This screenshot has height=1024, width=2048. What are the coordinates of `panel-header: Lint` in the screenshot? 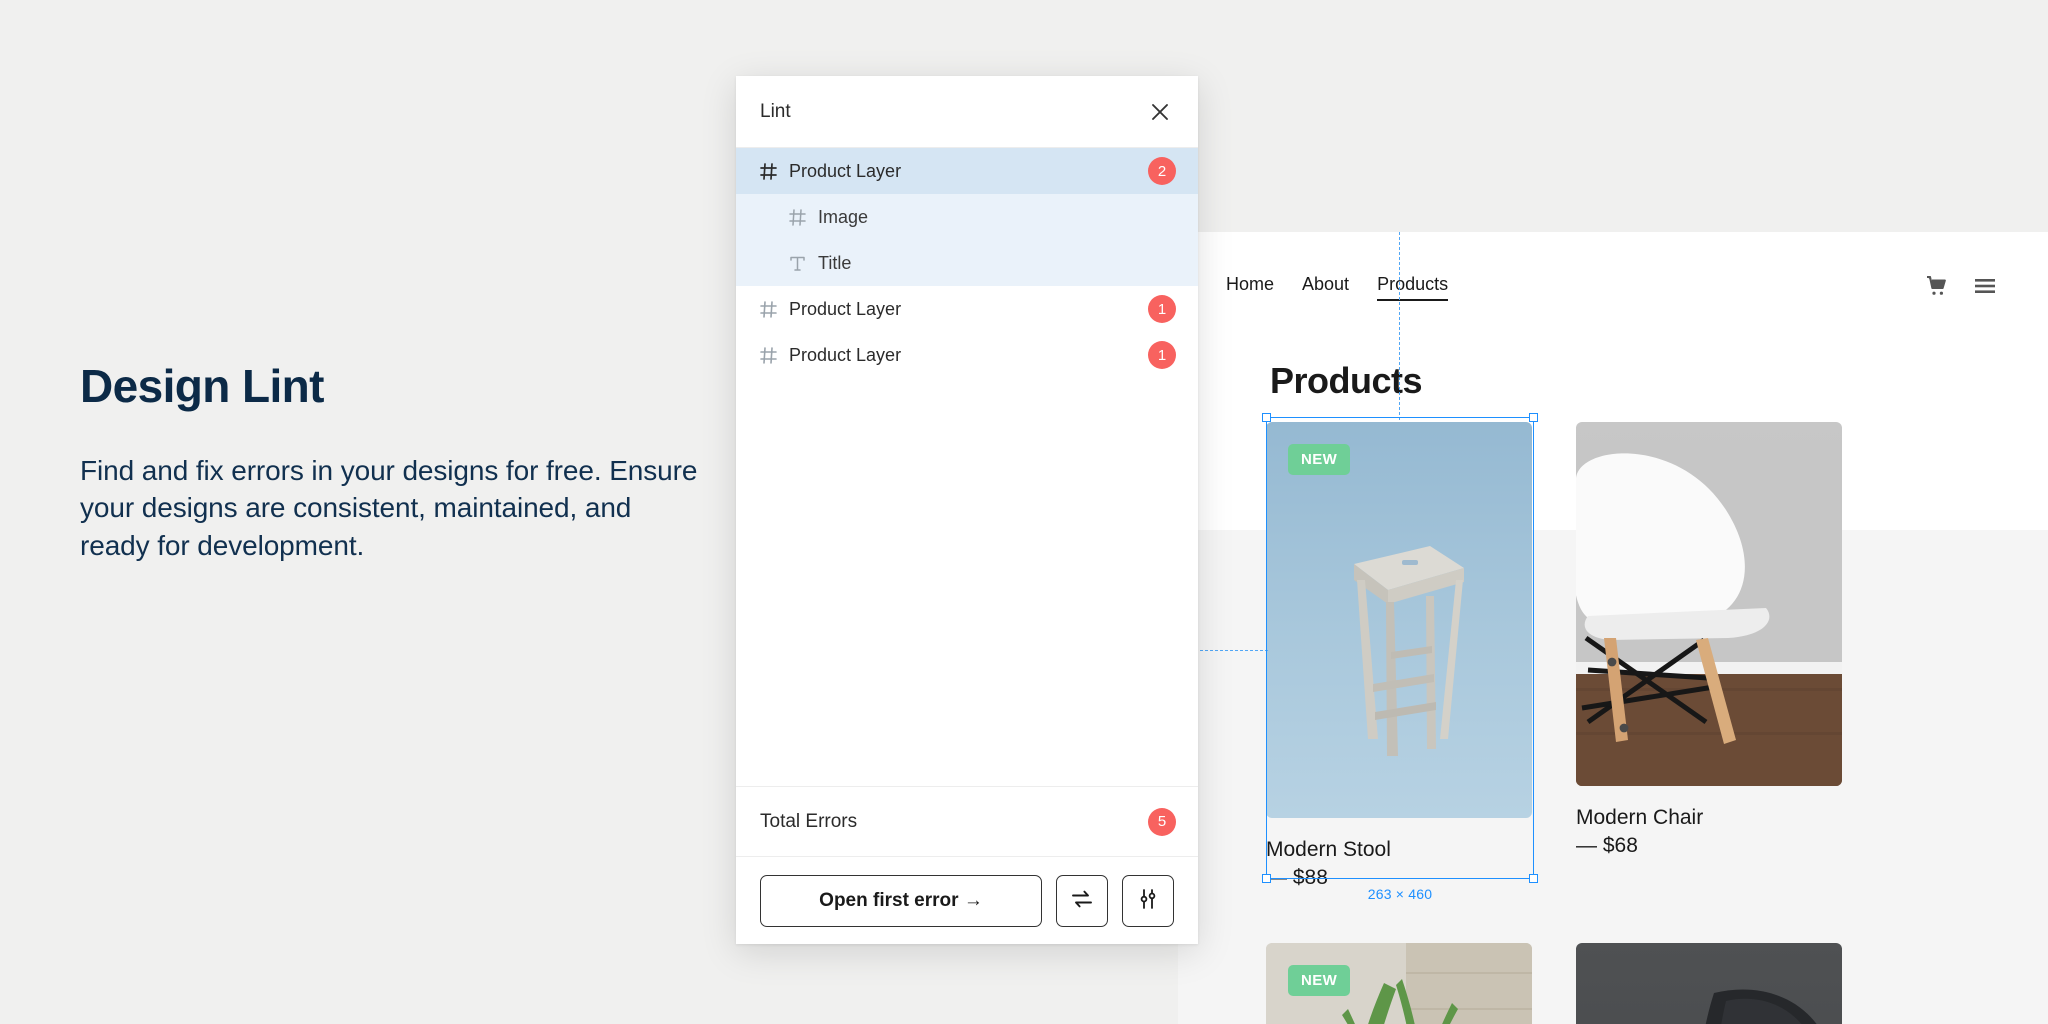 It's located at (967, 112).